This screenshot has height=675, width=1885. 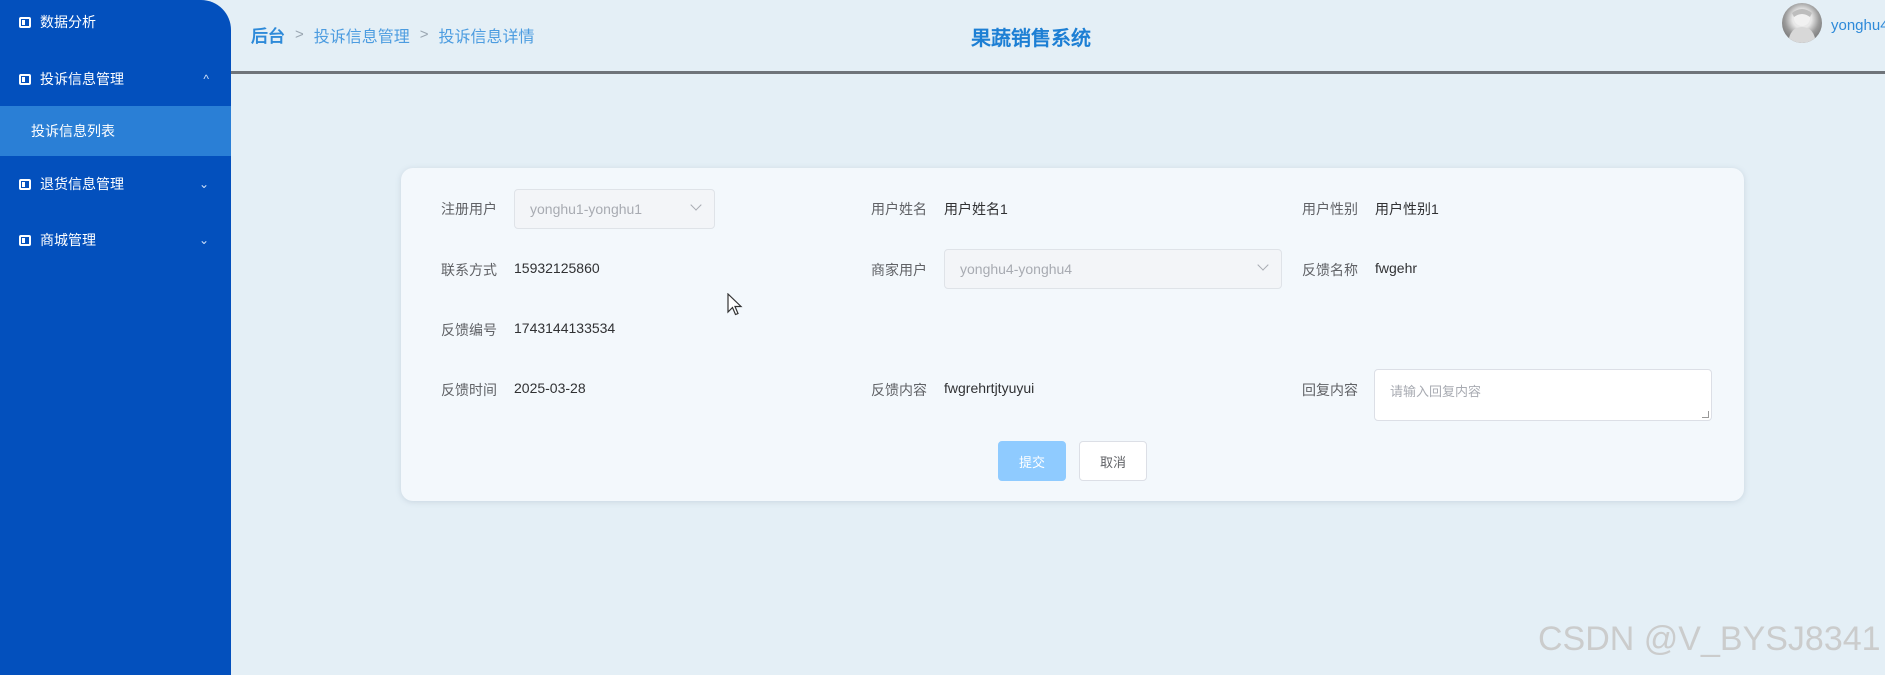 I want to click on reply-content-placeholder: 请输入回复内容, so click(x=1436, y=391).